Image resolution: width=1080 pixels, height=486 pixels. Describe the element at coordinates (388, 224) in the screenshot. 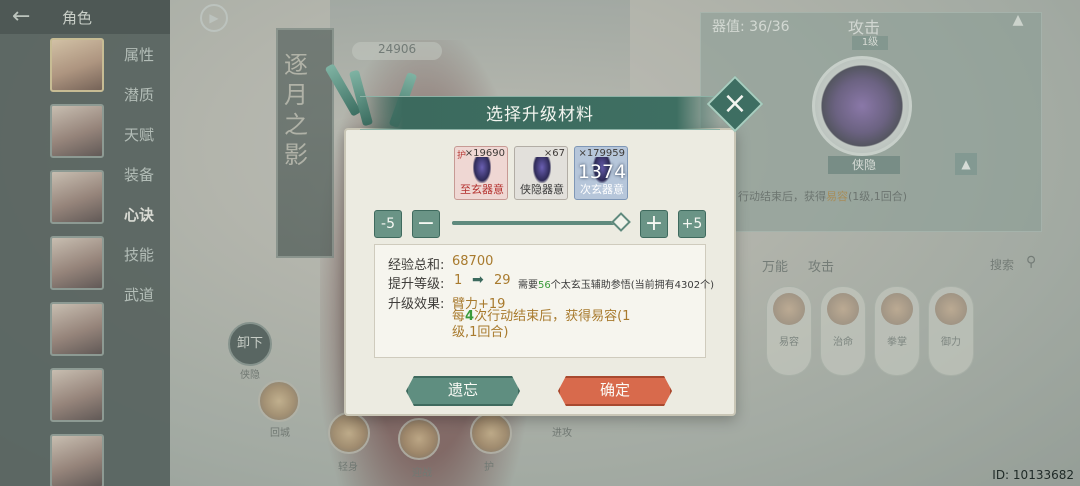

I see `minus-five-button: -5` at that location.